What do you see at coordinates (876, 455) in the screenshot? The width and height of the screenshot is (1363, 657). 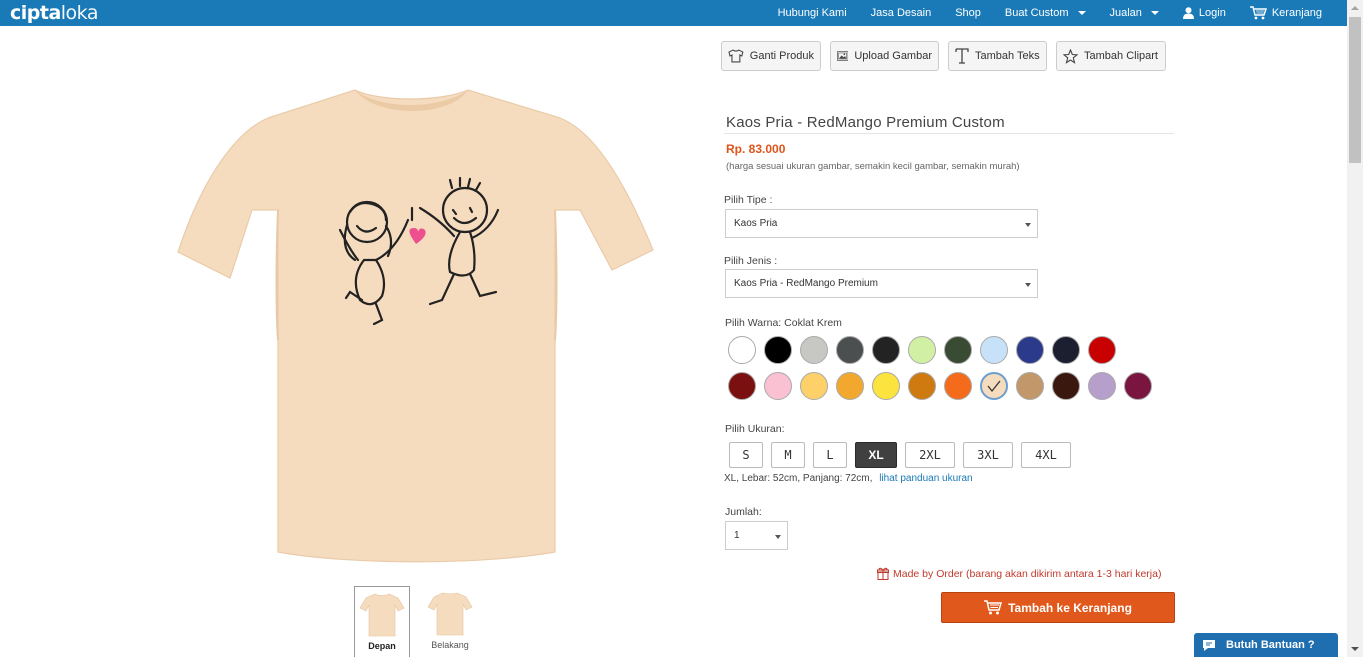 I see `size-option: XL` at bounding box center [876, 455].